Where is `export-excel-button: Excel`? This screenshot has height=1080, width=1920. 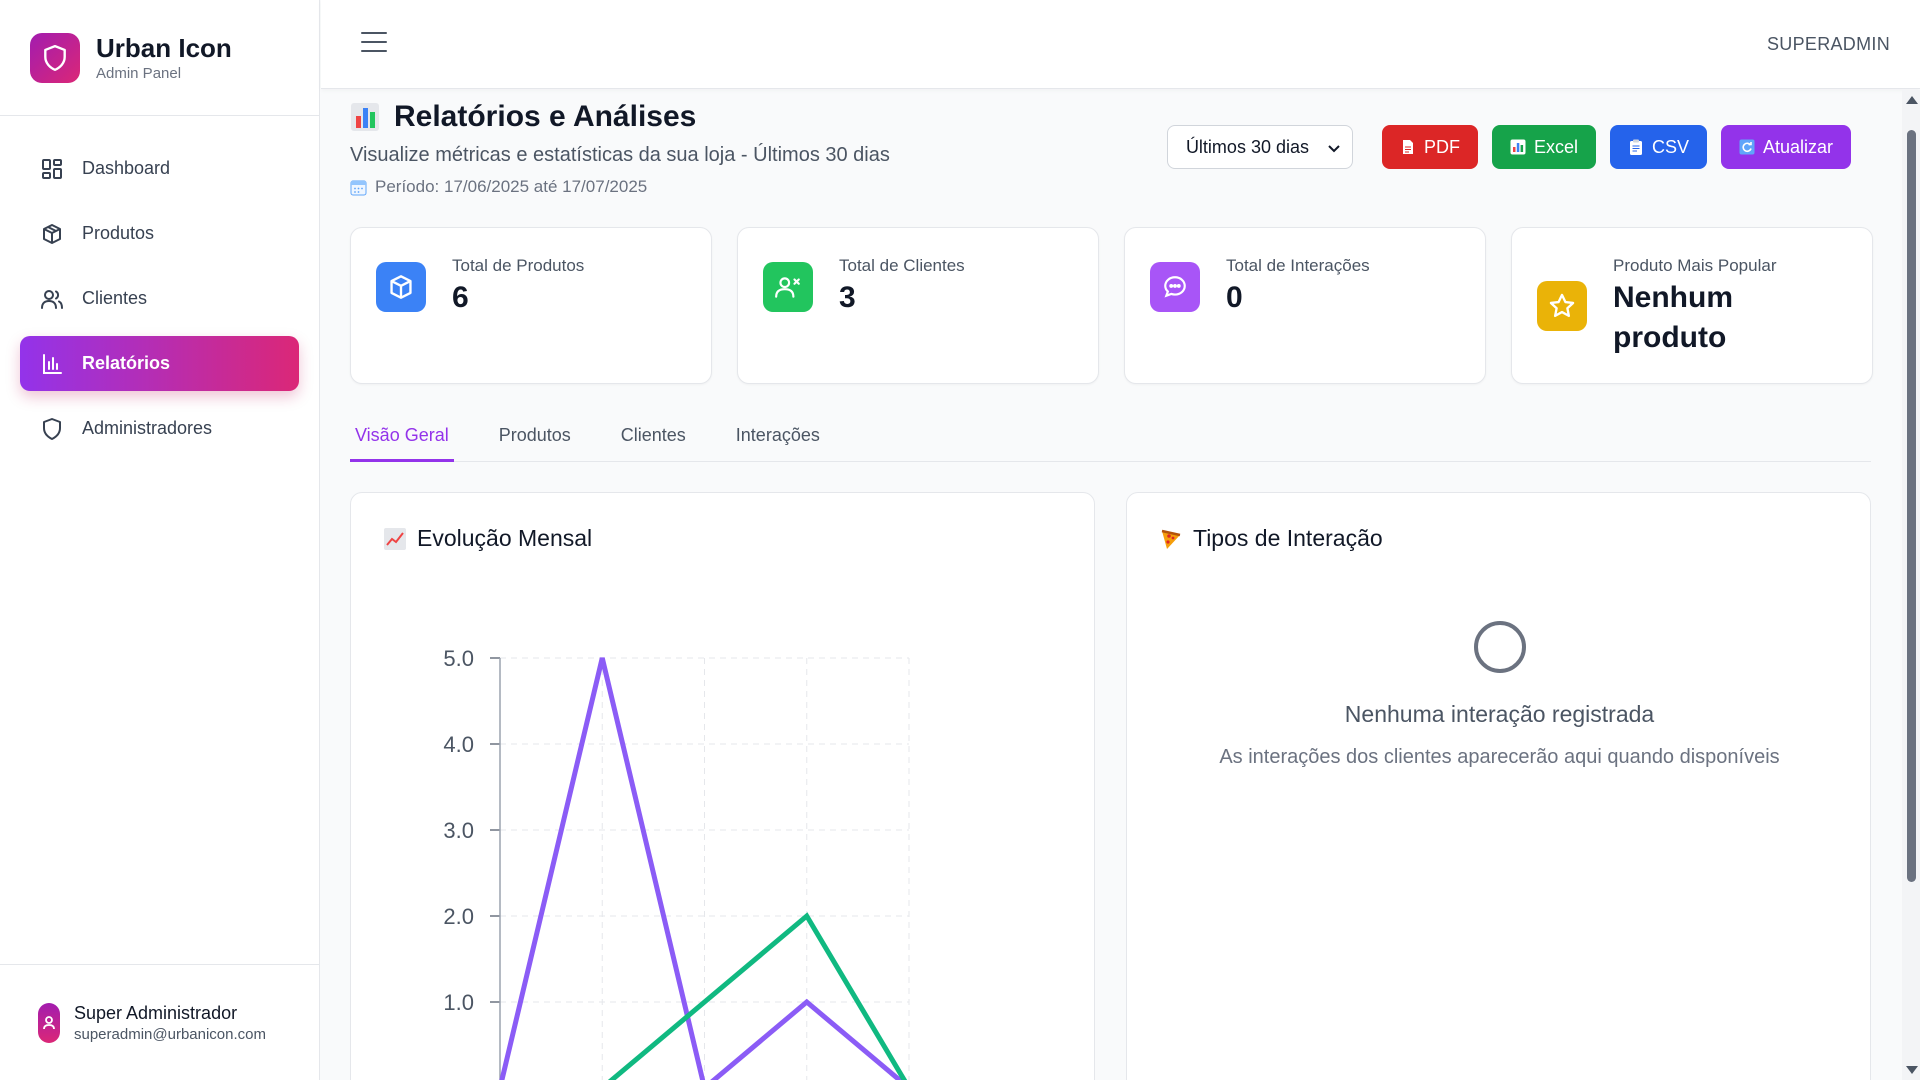 export-excel-button: Excel is located at coordinates (1543, 147).